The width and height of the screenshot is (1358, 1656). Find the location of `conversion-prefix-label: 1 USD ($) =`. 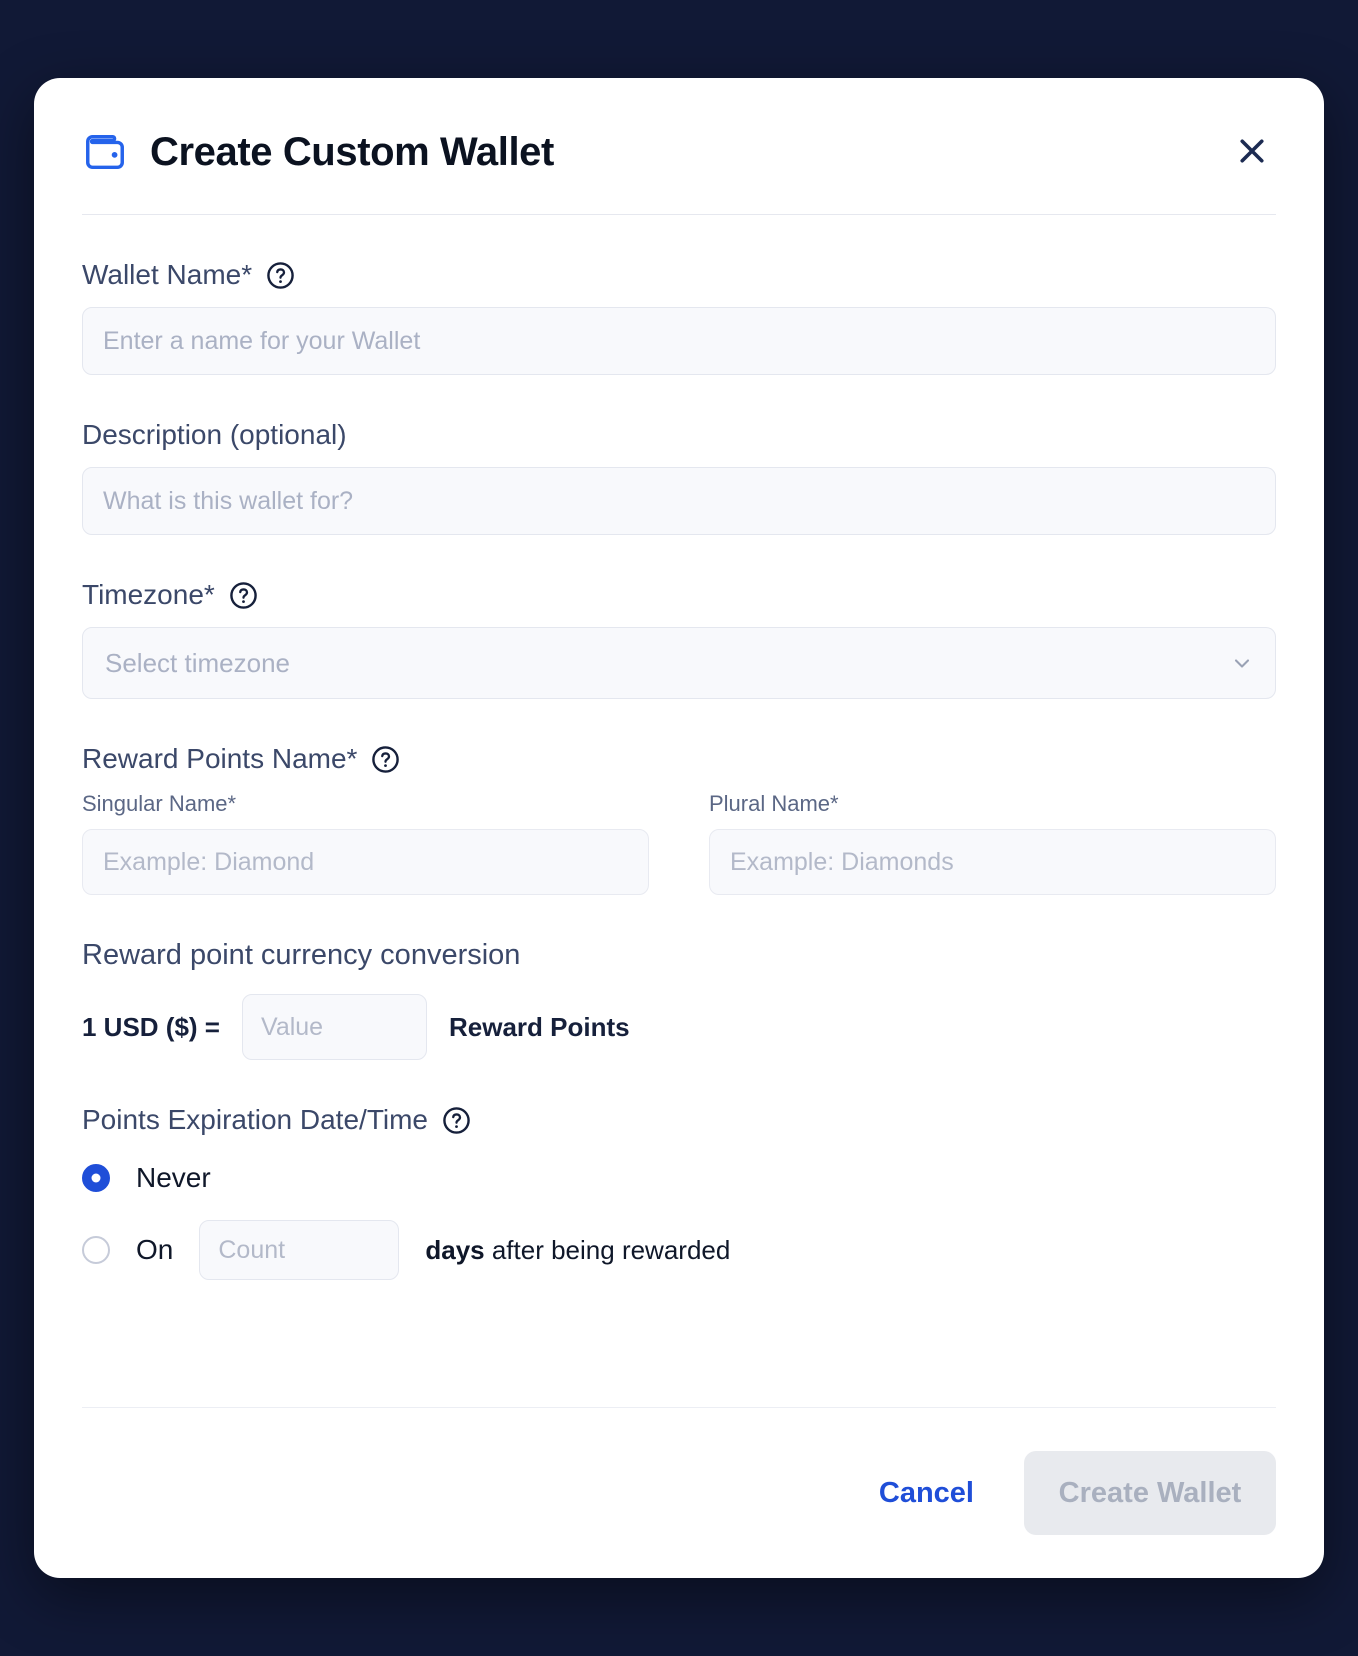

conversion-prefix-label: 1 USD ($) = is located at coordinates (151, 1026).